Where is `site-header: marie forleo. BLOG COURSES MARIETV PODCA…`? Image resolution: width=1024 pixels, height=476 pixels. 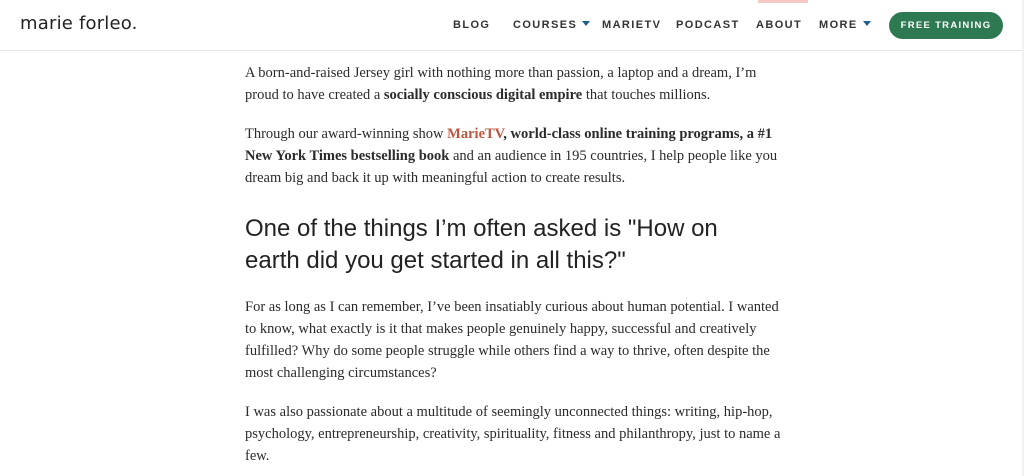 site-header: marie forleo. BLOG COURSES MARIETV PODCA… is located at coordinates (511, 25).